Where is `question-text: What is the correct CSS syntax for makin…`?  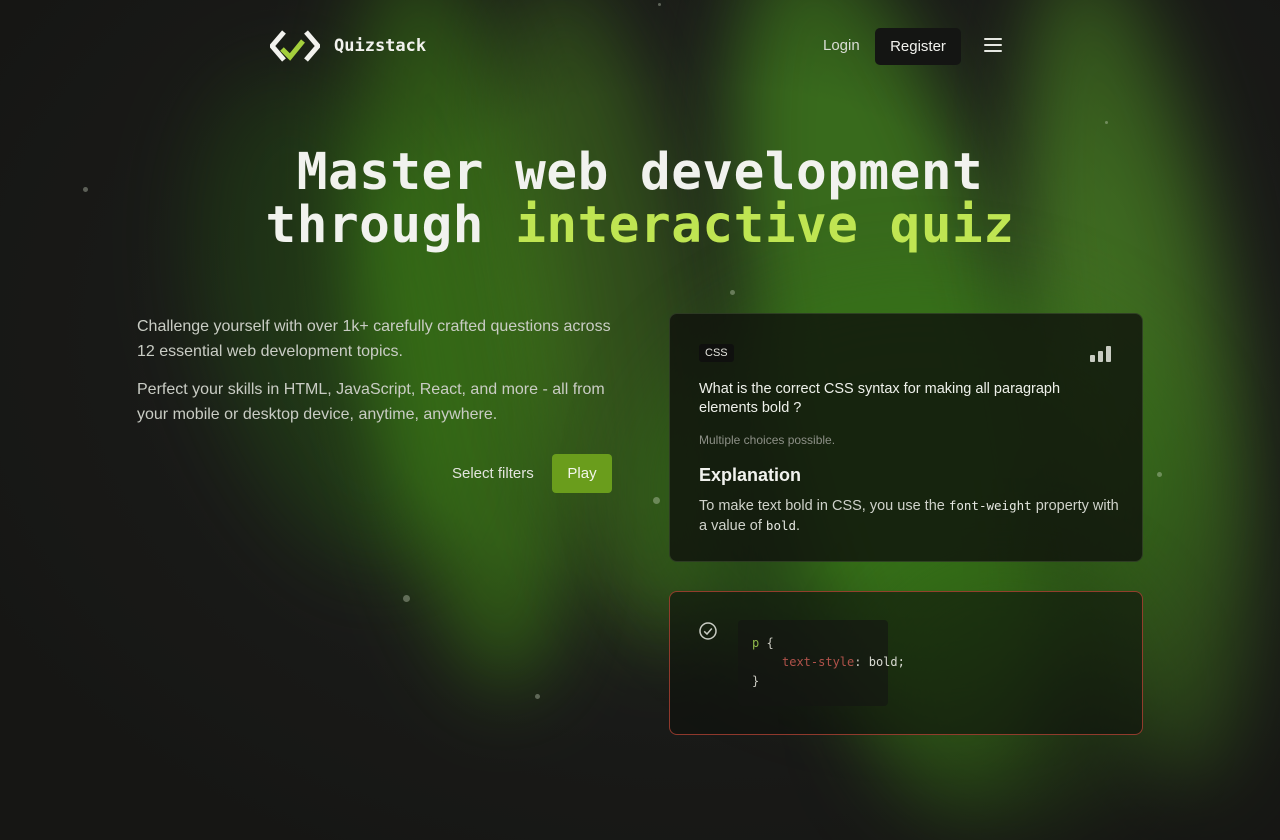 question-text: What is the correct CSS syntax for makin… is located at coordinates (880, 398).